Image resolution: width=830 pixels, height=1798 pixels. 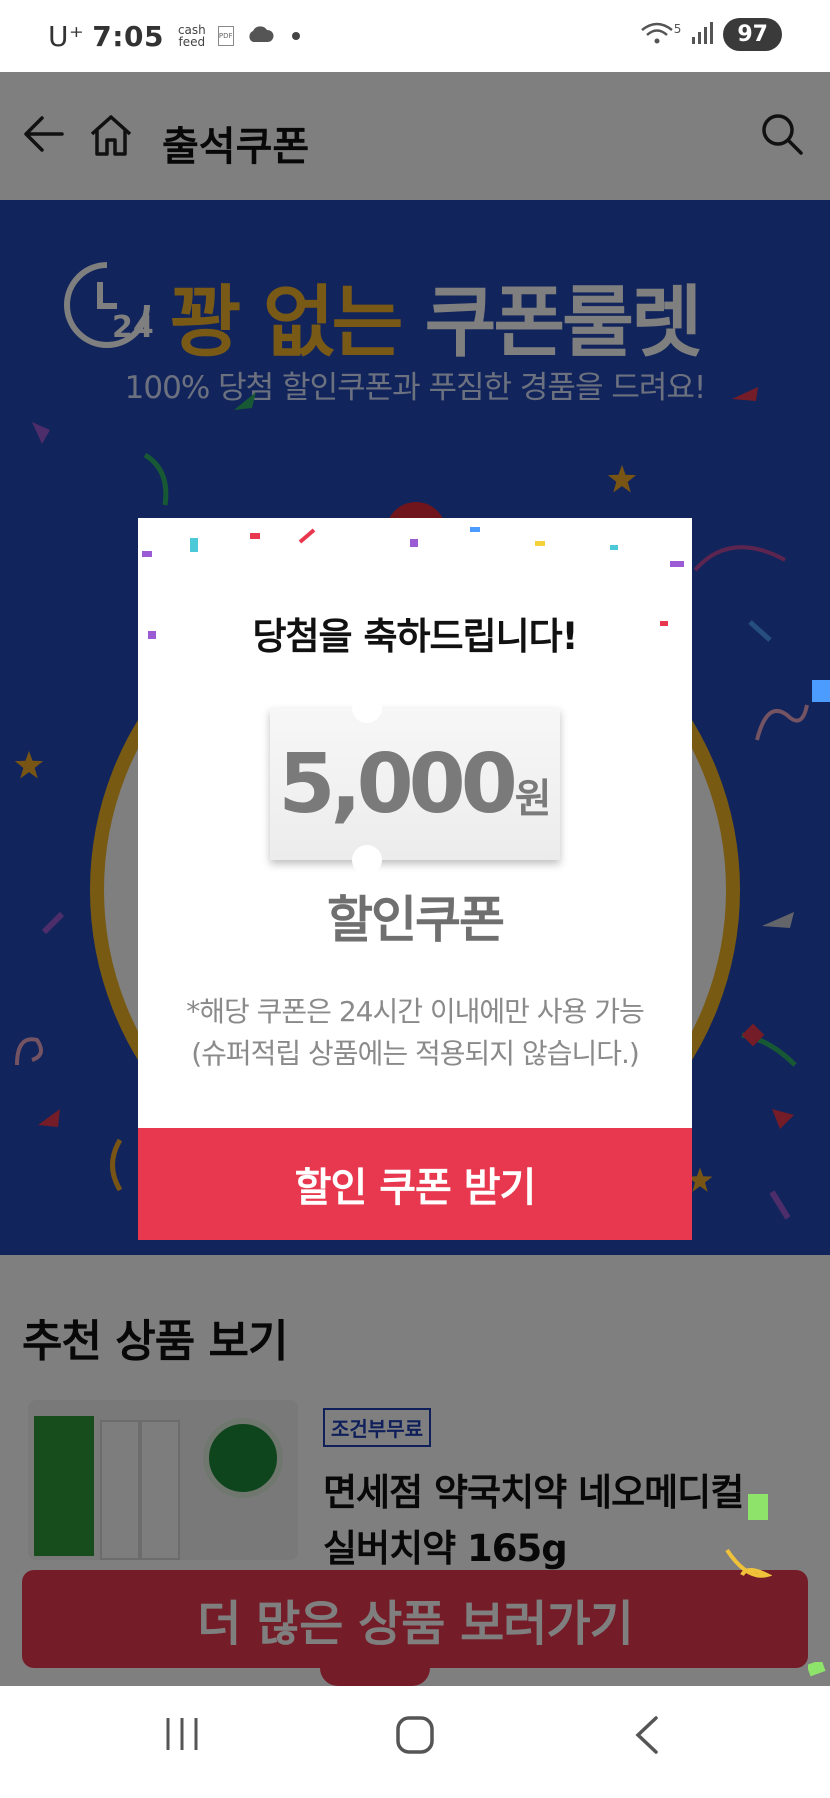 I want to click on status-bar: U⁺ 7:05 cash feed PDF 5 97, so click(x=415, y=36).